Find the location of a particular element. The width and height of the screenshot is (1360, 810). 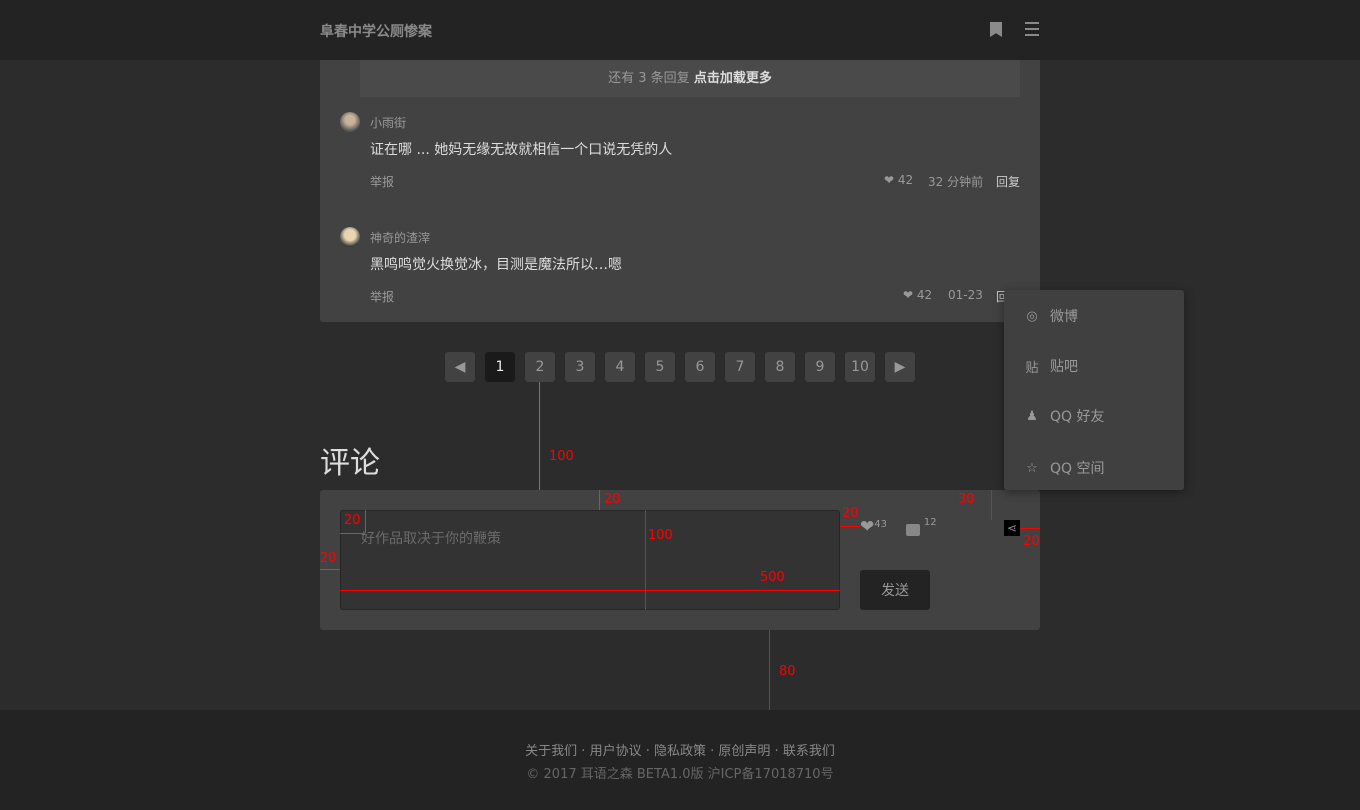

comment-bubble-icon is located at coordinates (913, 530).